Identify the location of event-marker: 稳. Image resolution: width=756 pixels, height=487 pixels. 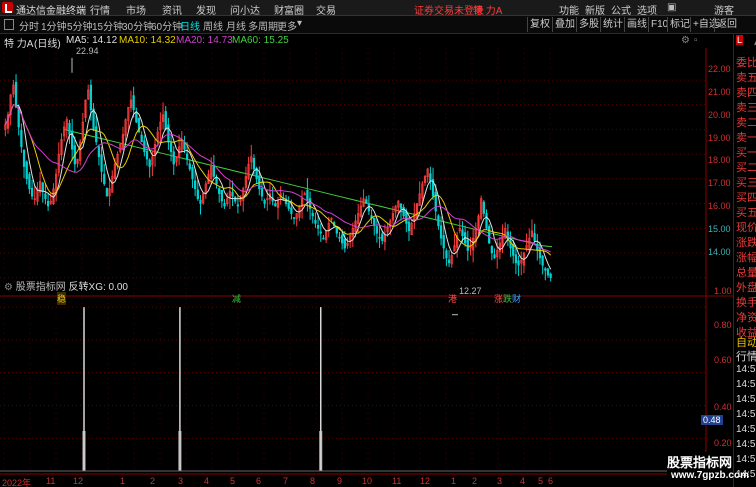
(62, 298).